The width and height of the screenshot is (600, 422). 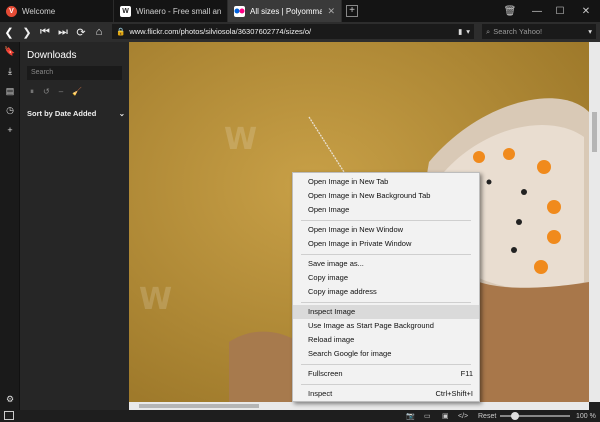 What do you see at coordinates (586, 416) in the screenshot?
I see `zoom-level: 100 %` at bounding box center [586, 416].